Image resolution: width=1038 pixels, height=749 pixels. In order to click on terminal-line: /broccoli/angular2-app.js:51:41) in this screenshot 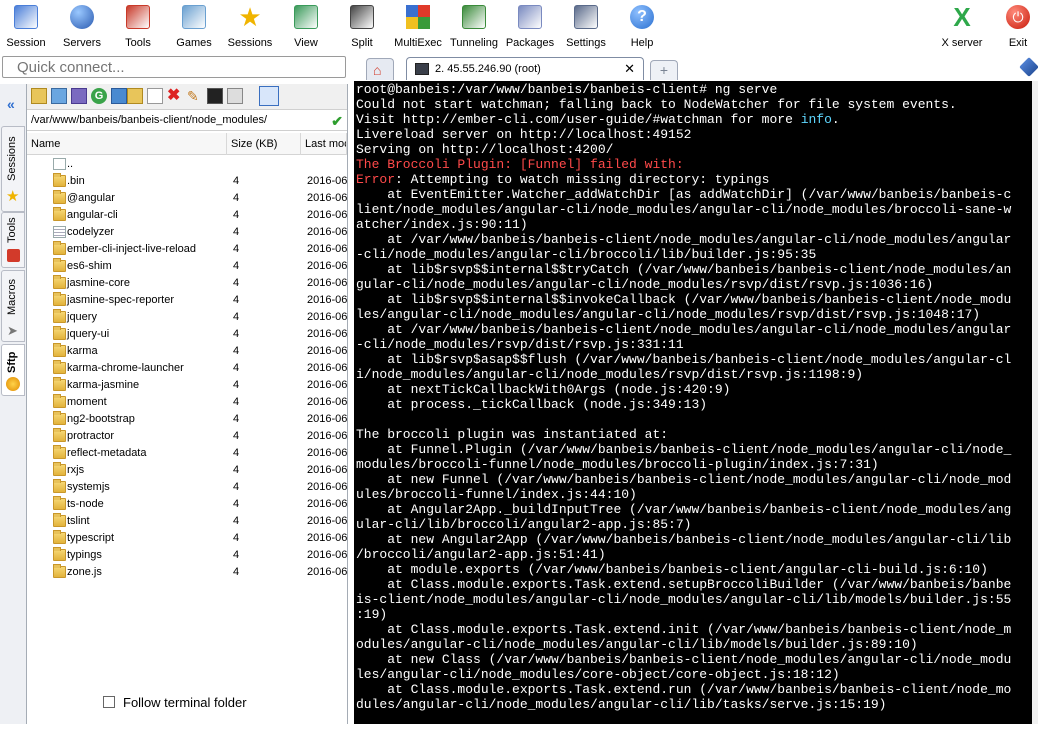, I will do `click(481, 554)`.